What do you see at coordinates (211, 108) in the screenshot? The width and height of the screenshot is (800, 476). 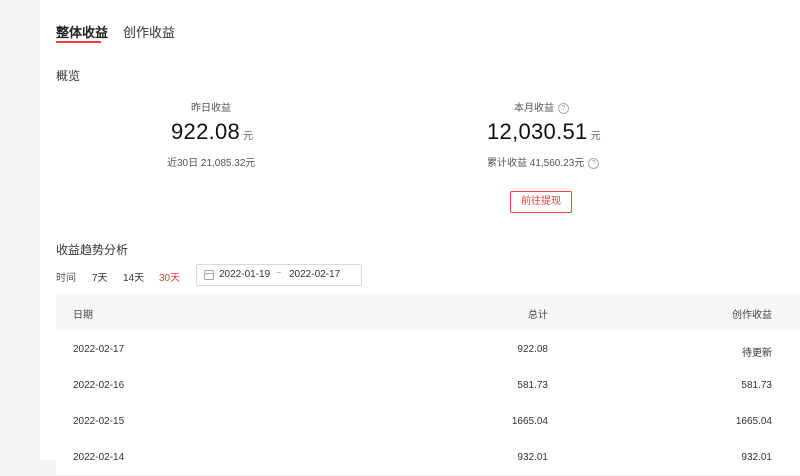 I see `yesterday-label: 昨日收益` at bounding box center [211, 108].